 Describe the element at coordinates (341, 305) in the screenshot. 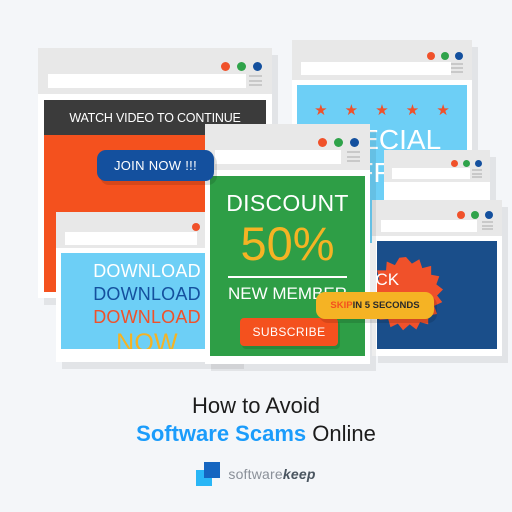

I see `skip-word-label: SKIP` at that location.